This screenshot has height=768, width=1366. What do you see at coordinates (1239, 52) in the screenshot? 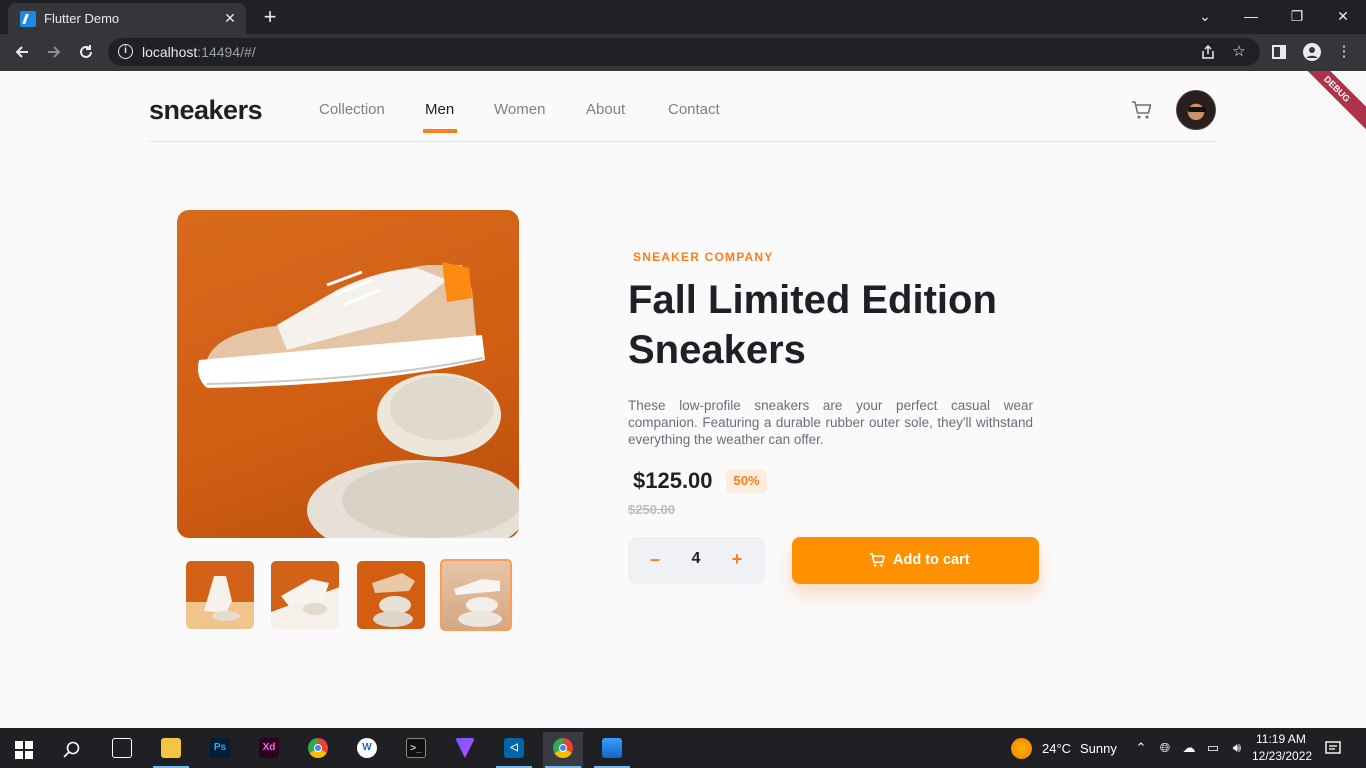
I see `bookmark-star-icon: ☆` at bounding box center [1239, 52].